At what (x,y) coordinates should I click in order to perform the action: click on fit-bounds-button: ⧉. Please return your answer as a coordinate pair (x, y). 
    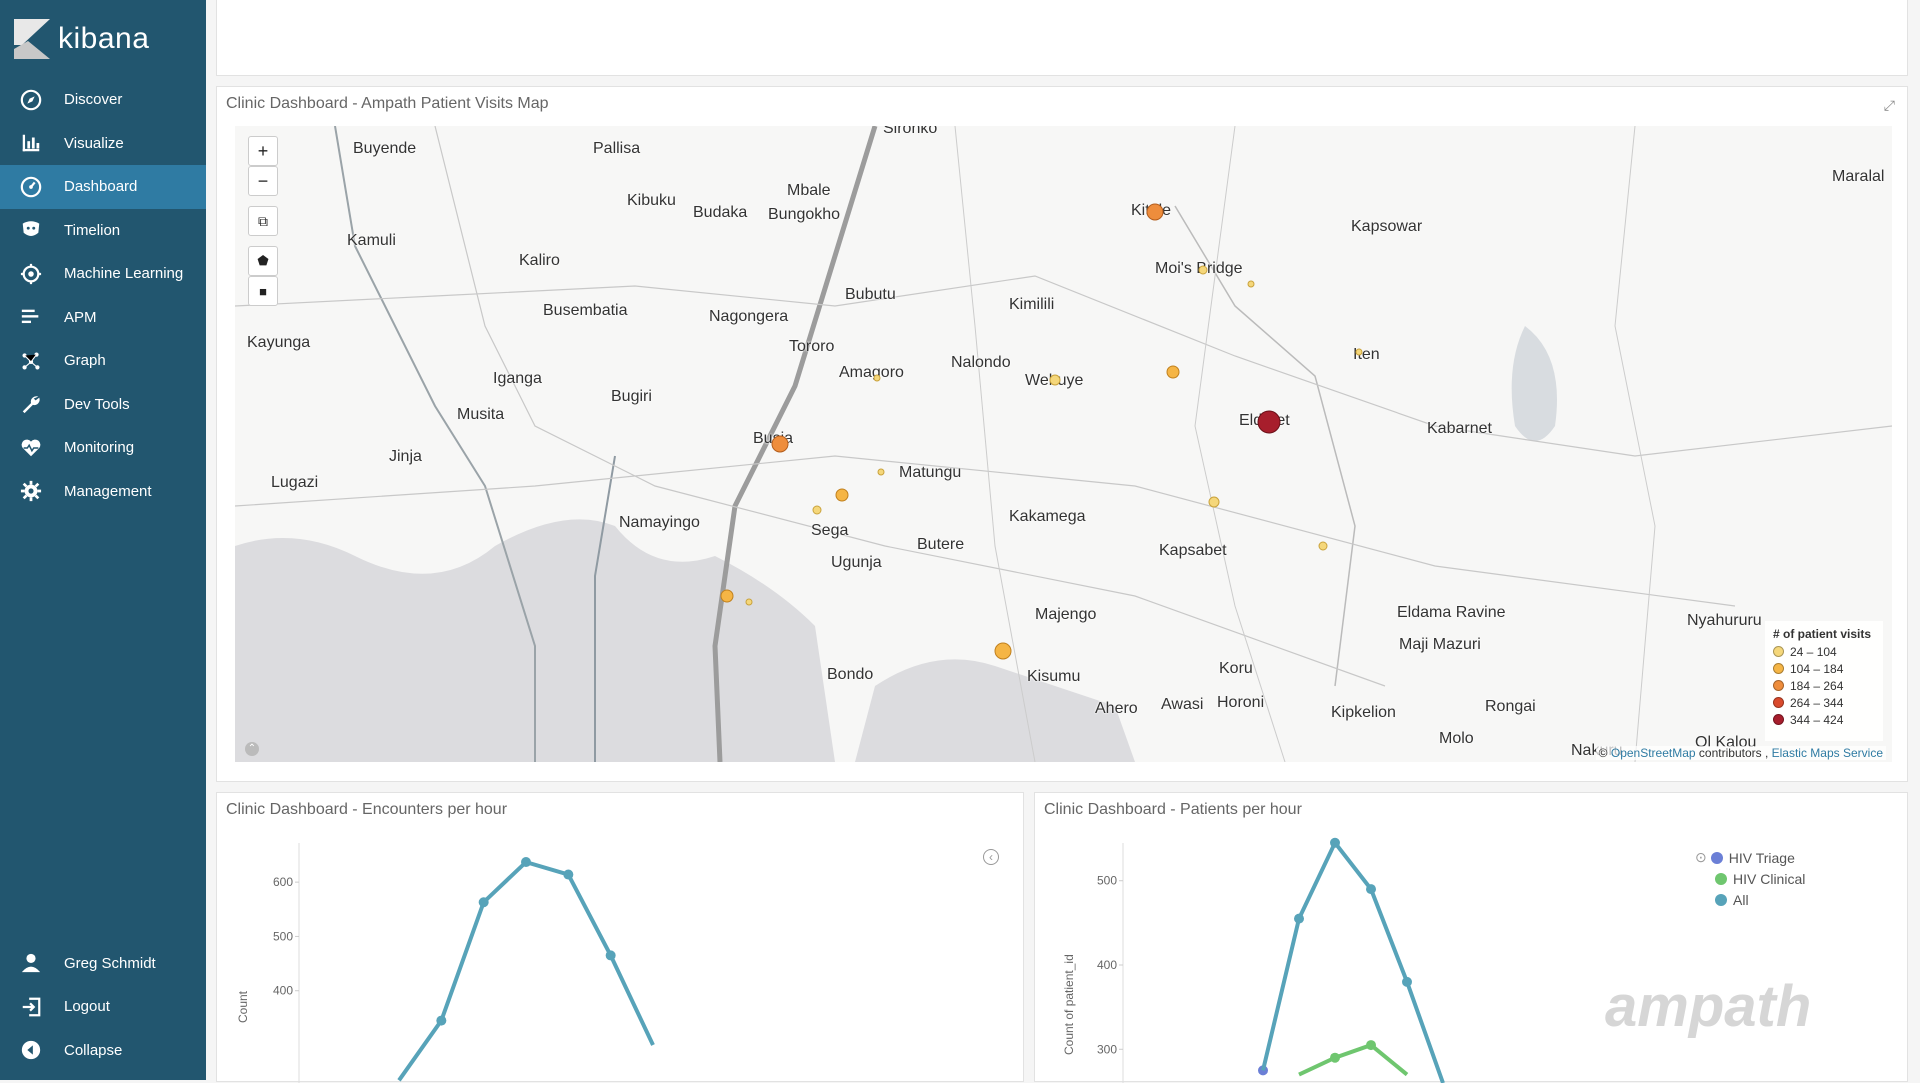
    Looking at the image, I should click on (263, 221).